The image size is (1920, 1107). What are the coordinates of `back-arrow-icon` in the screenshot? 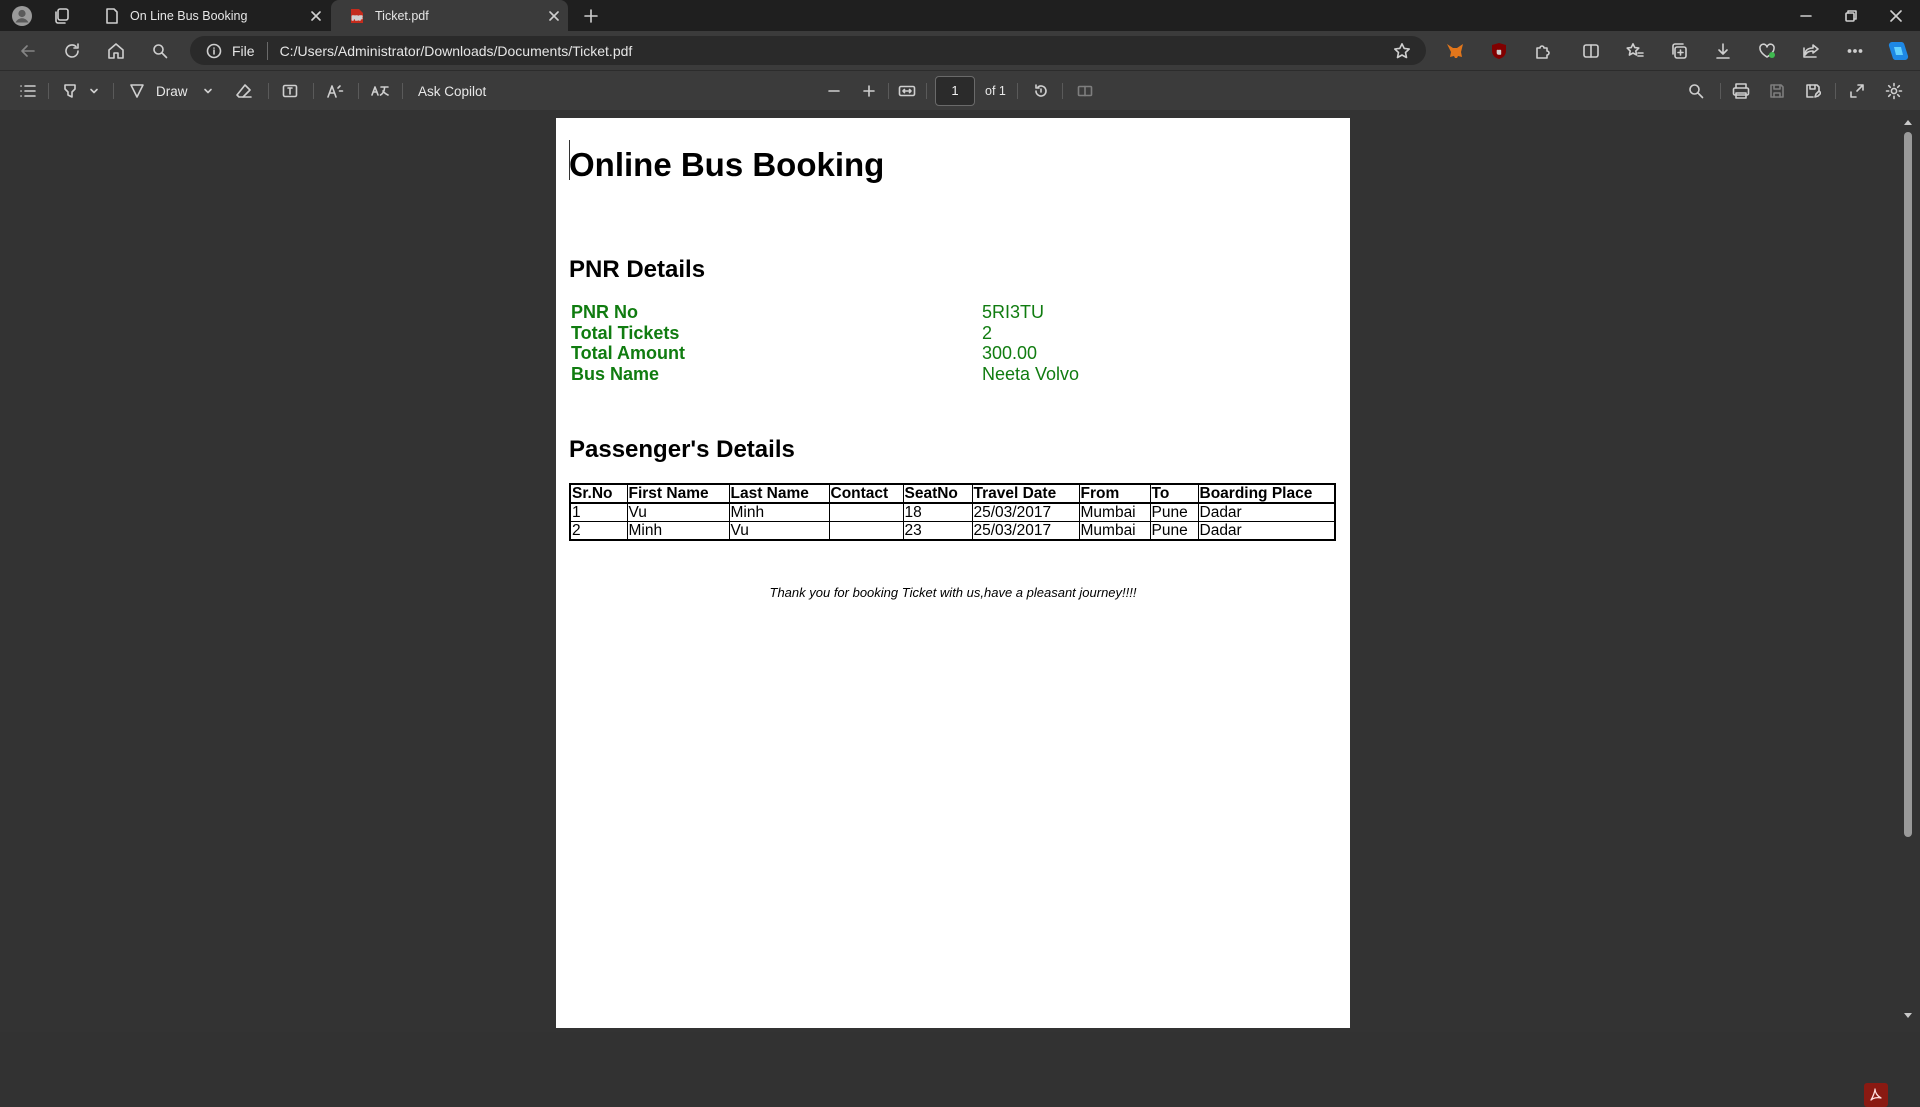 It's located at (28, 51).